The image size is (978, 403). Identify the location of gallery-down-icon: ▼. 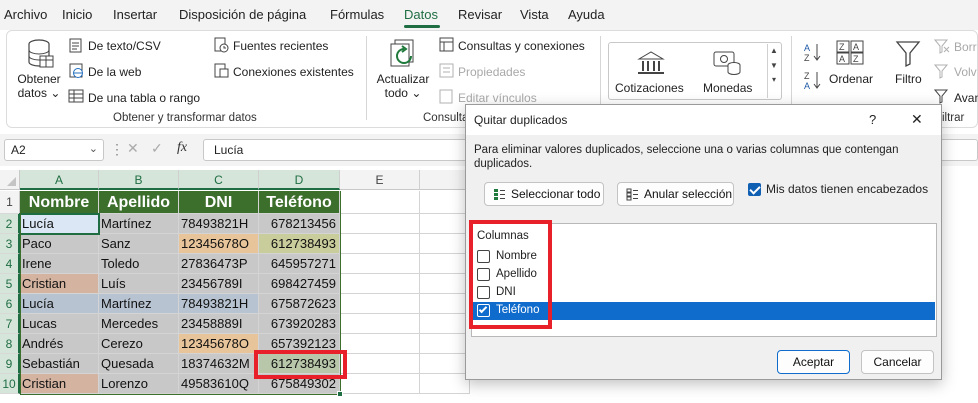
(774, 65).